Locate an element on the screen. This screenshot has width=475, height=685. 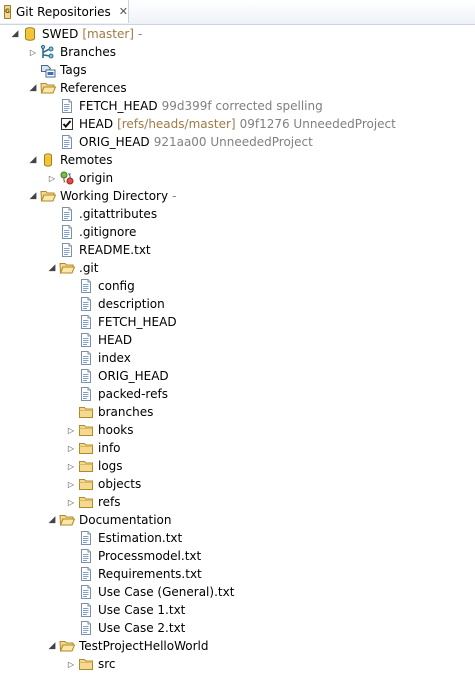
tree-item: Documentation is located at coordinates (115, 520).